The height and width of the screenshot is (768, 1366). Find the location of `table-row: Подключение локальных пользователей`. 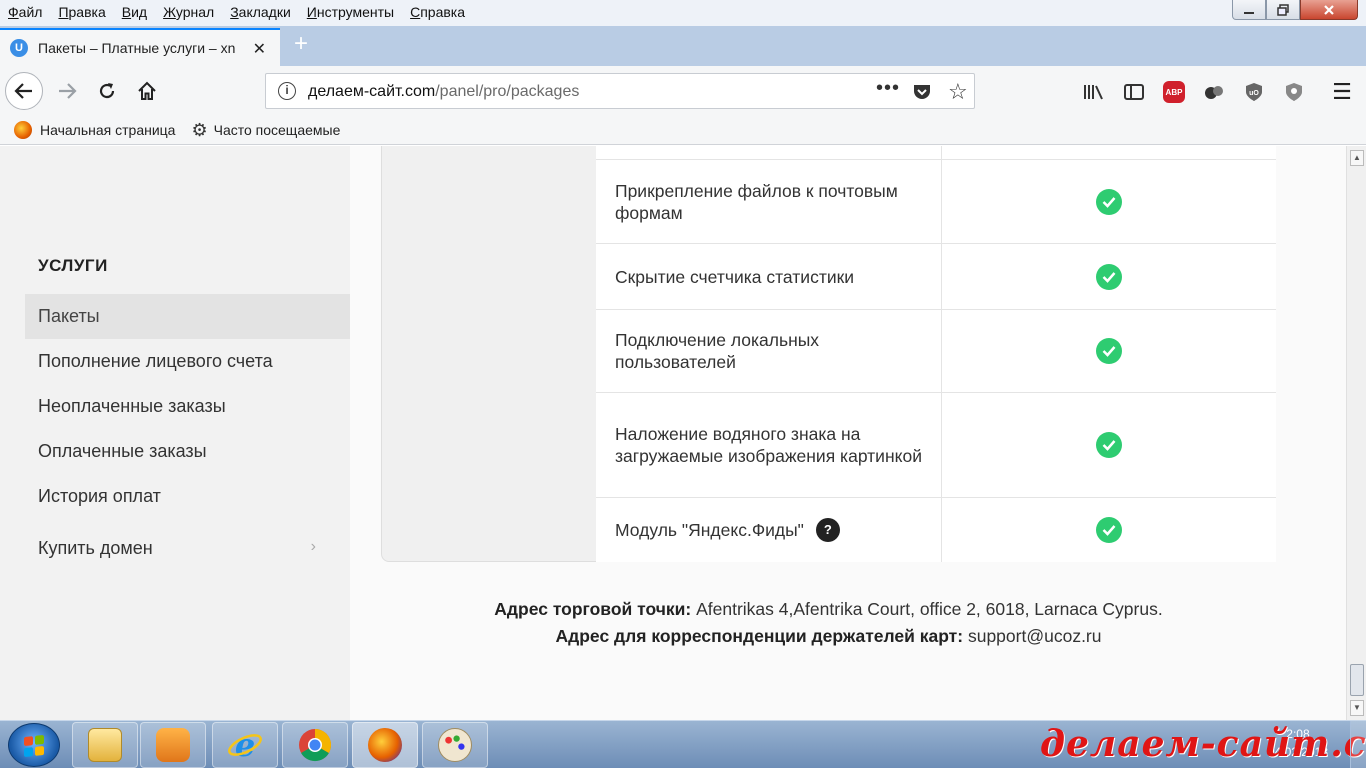

table-row: Подключение локальных пользователей is located at coordinates (936, 351).